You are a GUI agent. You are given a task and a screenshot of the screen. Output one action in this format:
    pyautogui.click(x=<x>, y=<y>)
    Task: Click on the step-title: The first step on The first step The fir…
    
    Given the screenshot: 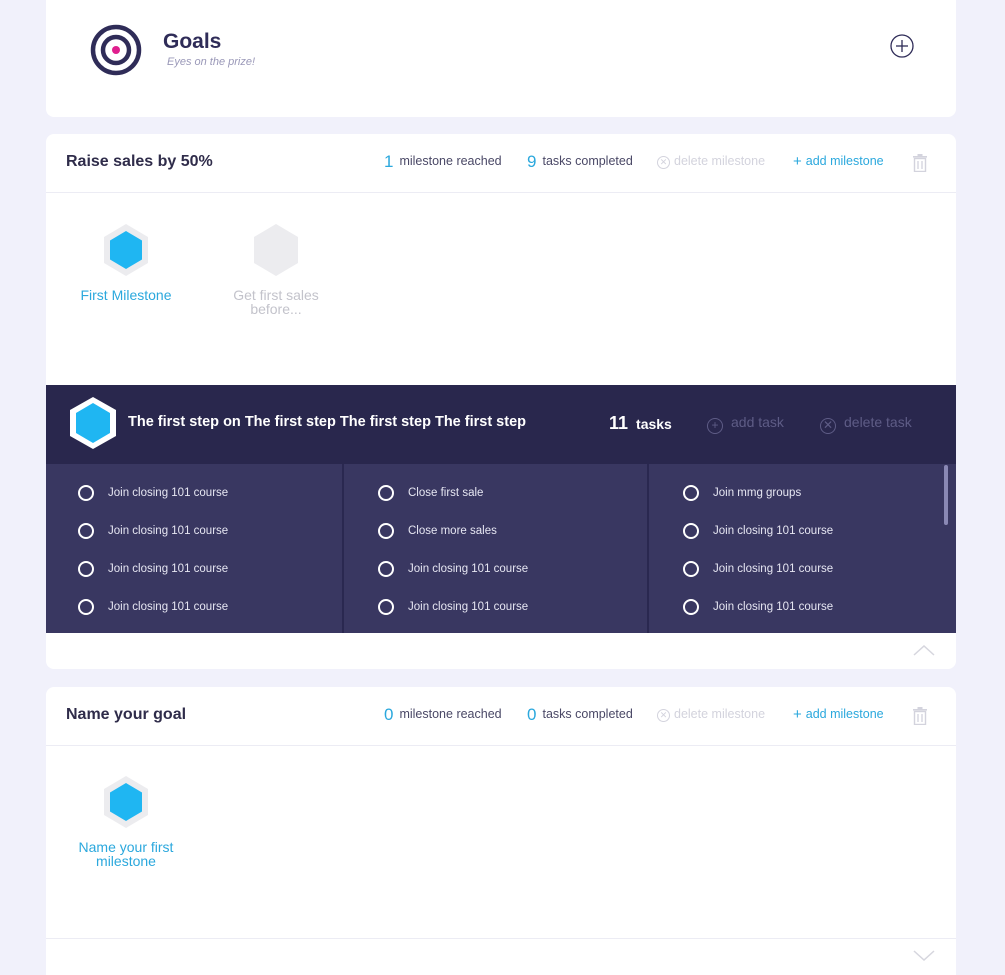 What is the action you would take?
    pyautogui.click(x=327, y=422)
    